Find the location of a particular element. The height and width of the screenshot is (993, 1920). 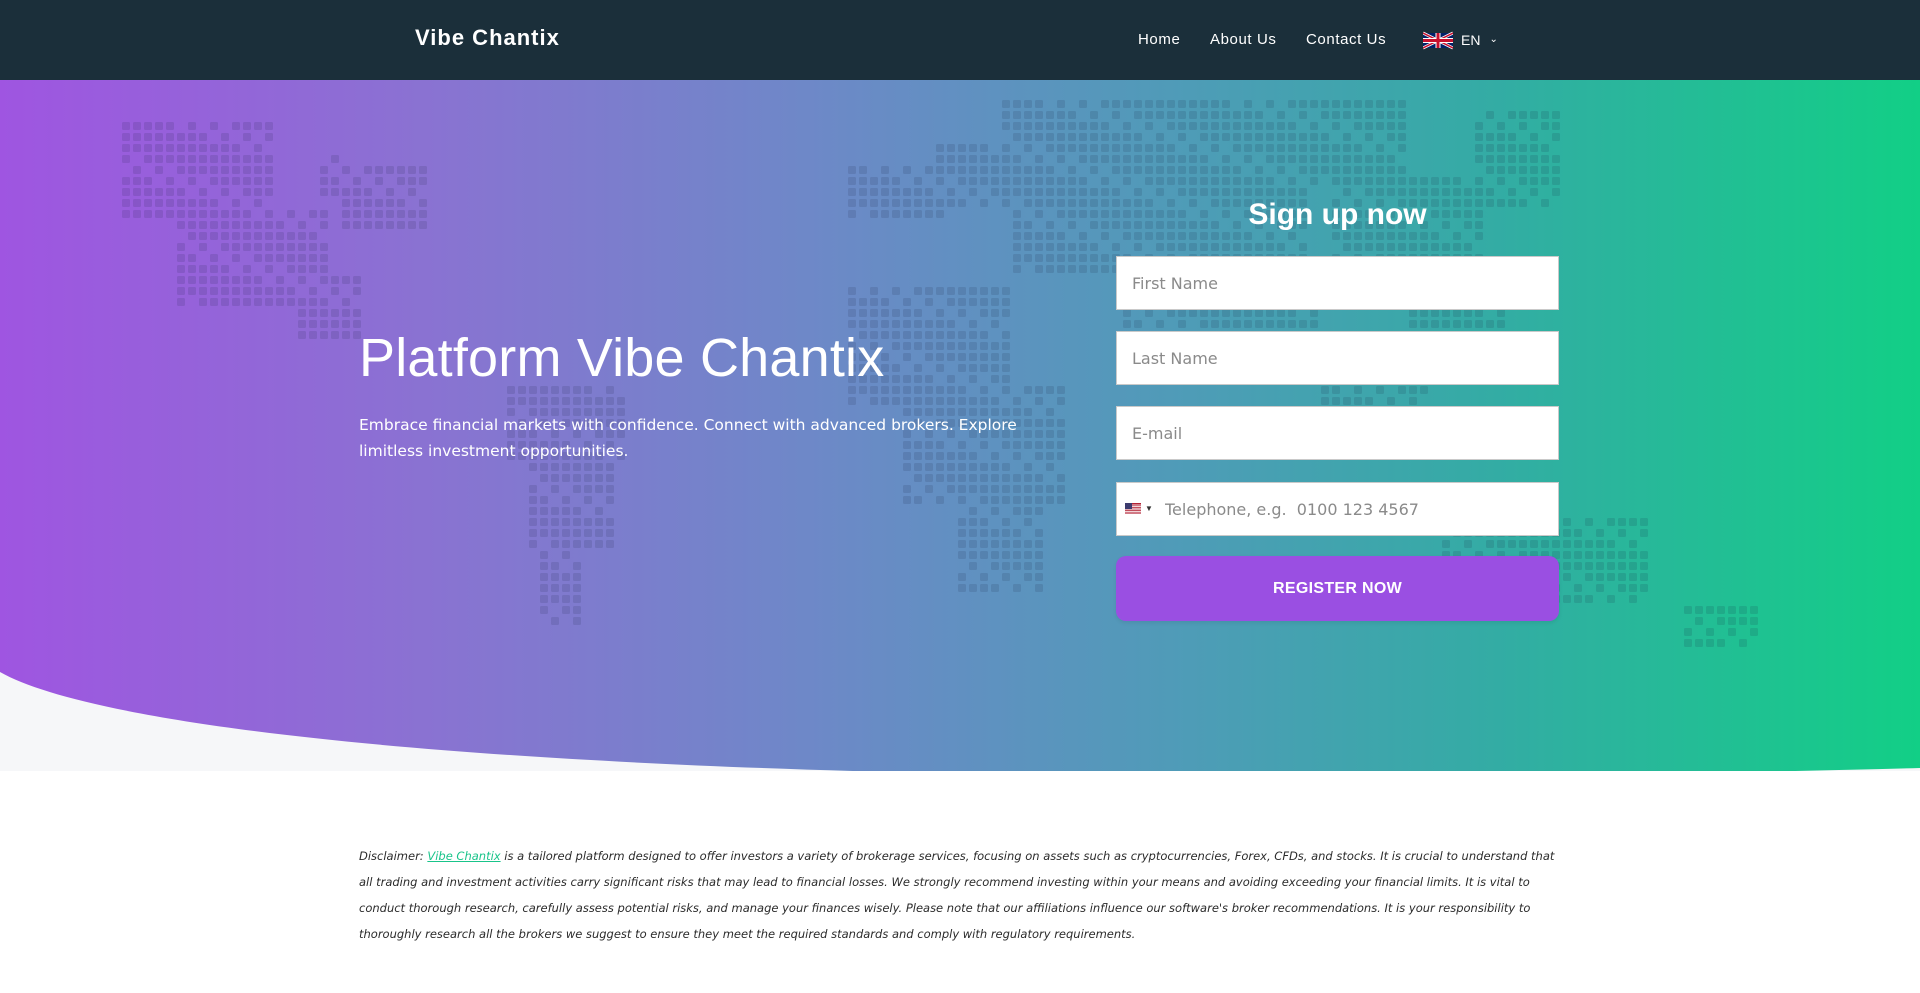

disclaimer-brand-link: Vibe Chantix is located at coordinates (463, 856).